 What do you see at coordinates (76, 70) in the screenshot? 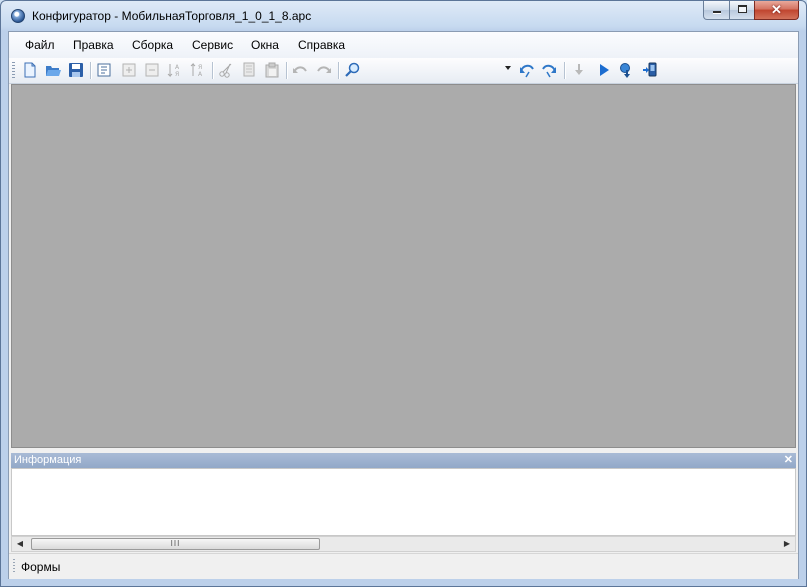
I see `save-icon` at bounding box center [76, 70].